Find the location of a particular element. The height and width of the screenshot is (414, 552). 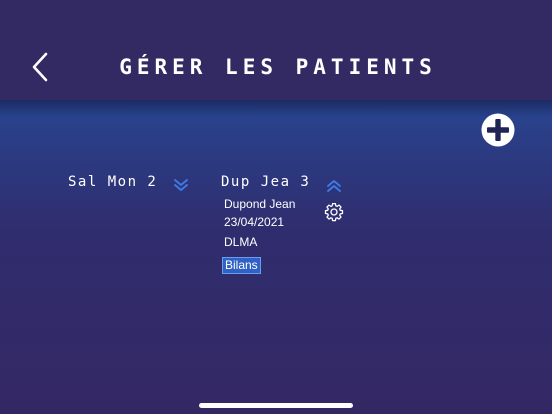

double-chevron-up-icon is located at coordinates (334, 186).